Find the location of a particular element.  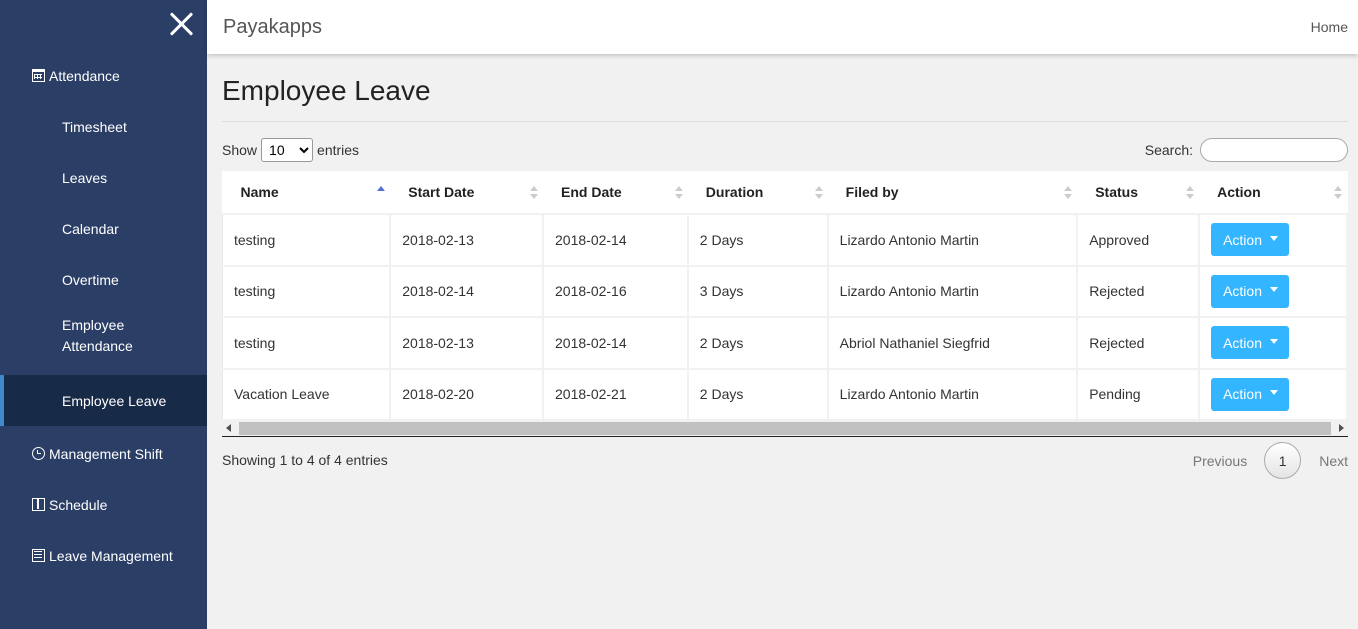

cell-status: Approved is located at coordinates (1138, 240).